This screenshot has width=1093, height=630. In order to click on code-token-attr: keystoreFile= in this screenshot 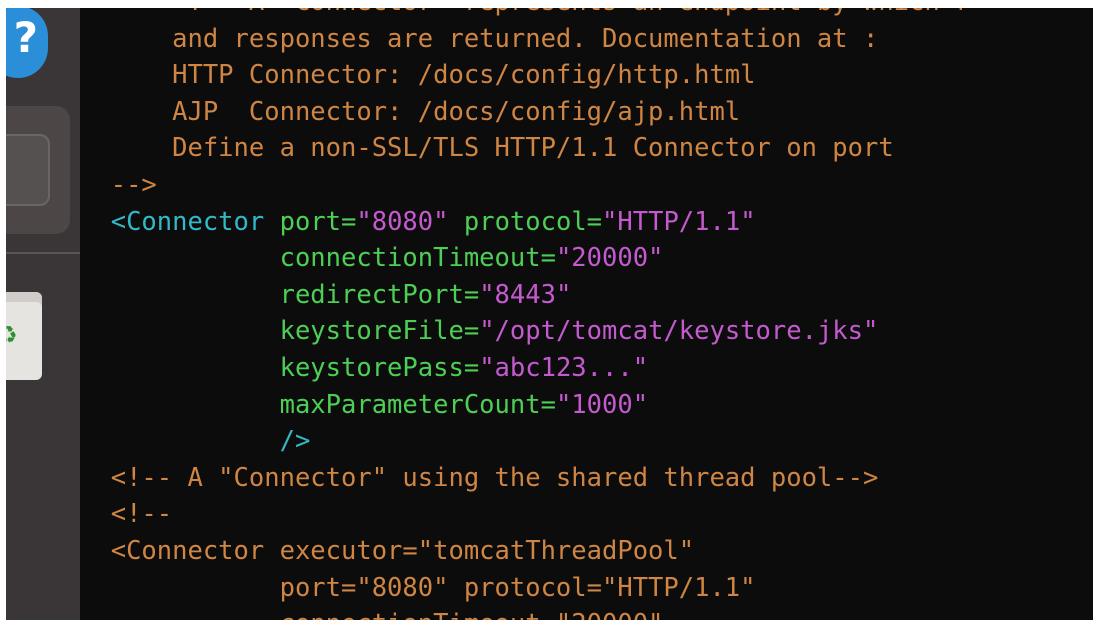, I will do `click(379, 331)`.